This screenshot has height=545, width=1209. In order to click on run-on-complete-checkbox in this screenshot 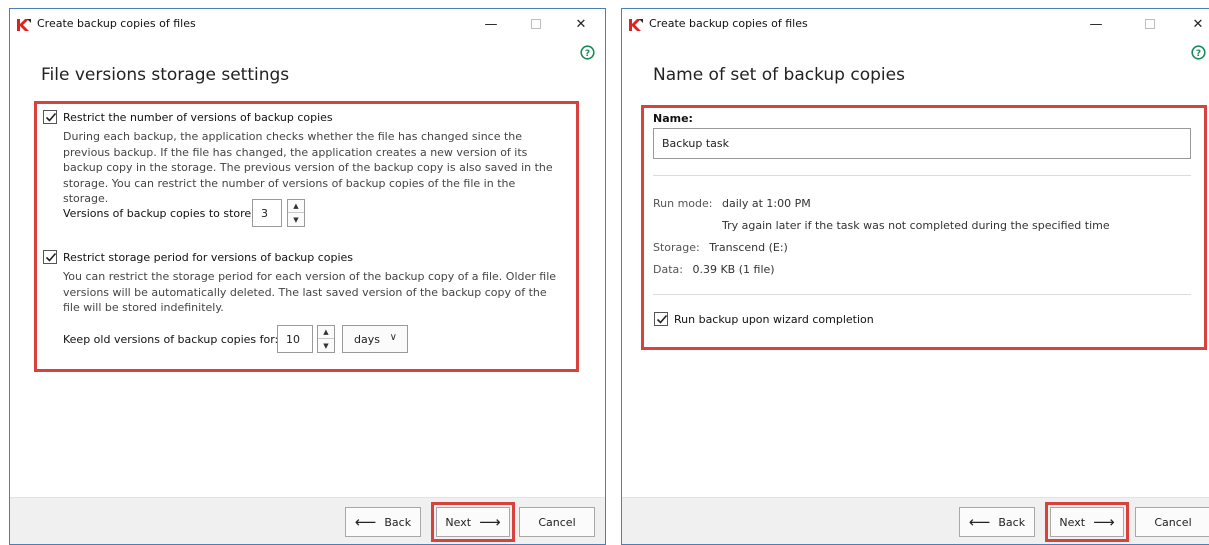, I will do `click(661, 319)`.